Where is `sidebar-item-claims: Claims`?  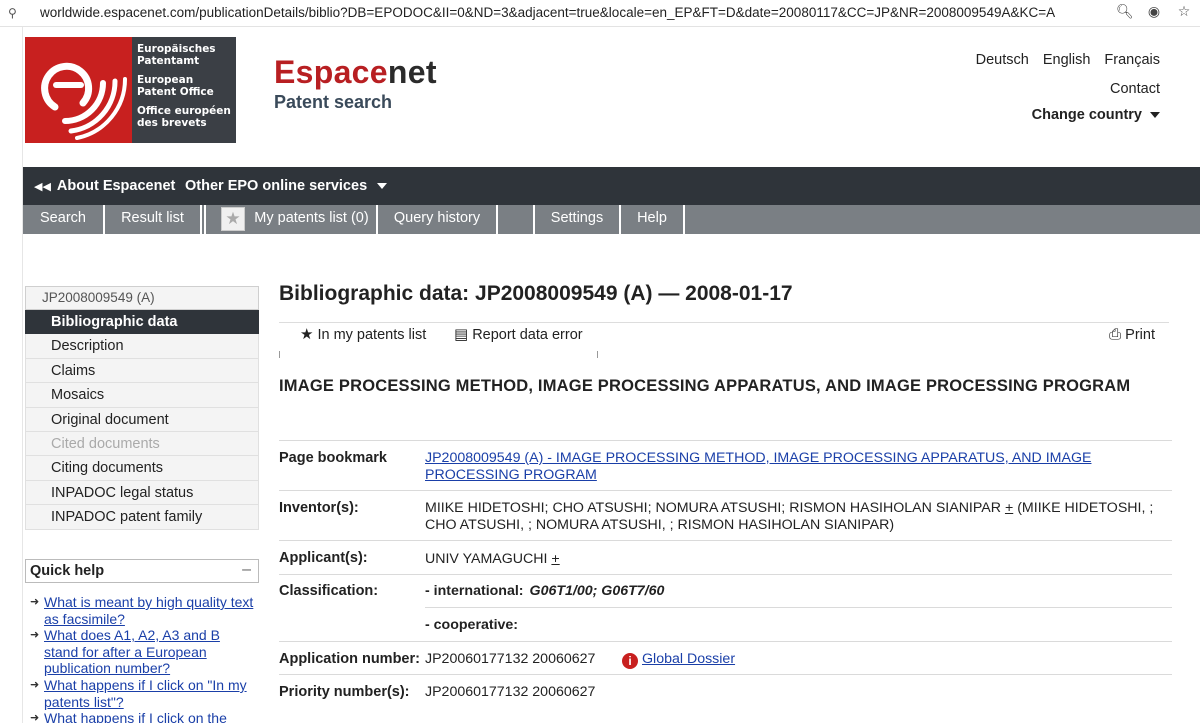 sidebar-item-claims: Claims is located at coordinates (142, 371).